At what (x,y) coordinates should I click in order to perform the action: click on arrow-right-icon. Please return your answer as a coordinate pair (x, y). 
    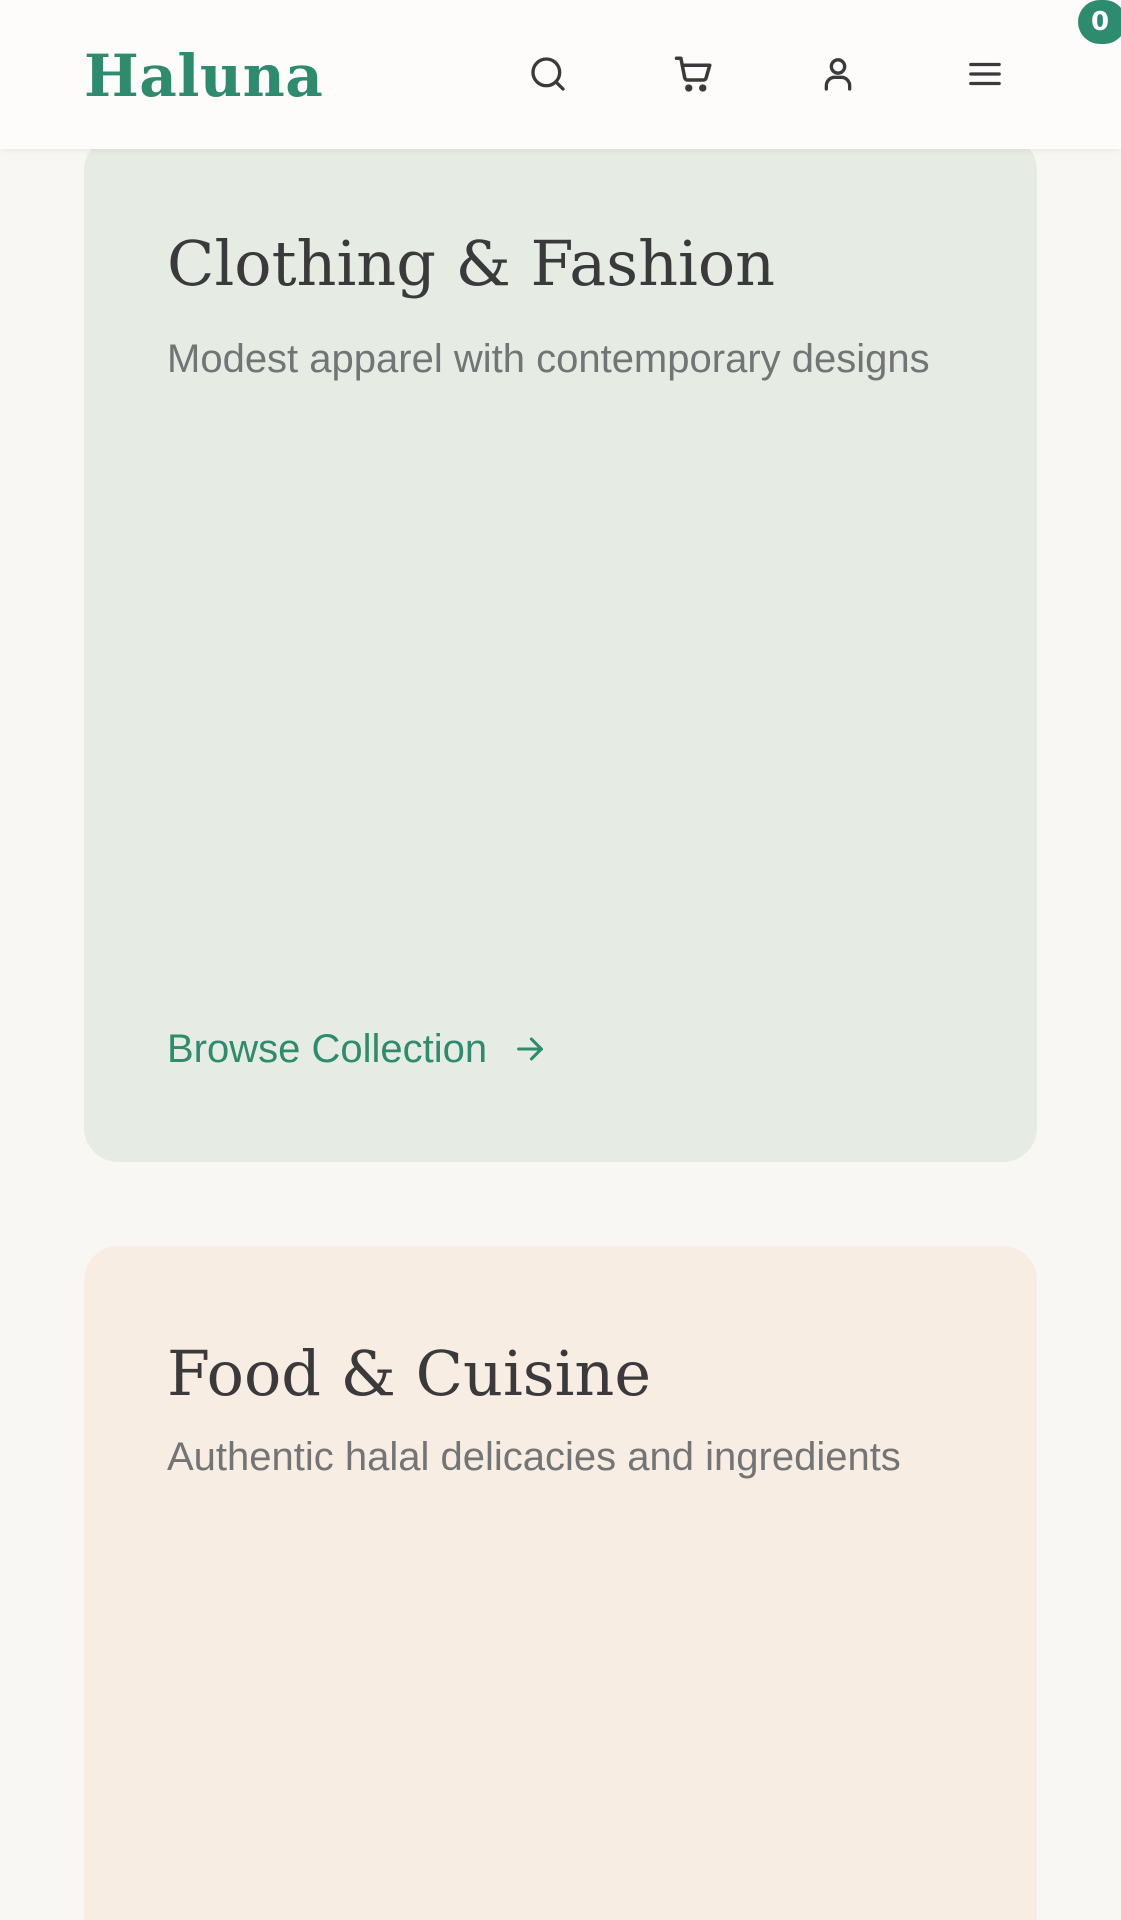
    Looking at the image, I should click on (530, 1049).